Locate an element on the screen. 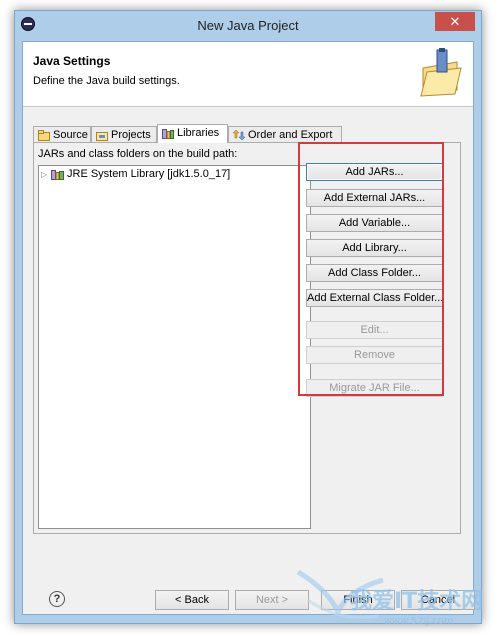 Image resolution: width=500 pixels, height=636 pixels. libraries-icon is located at coordinates (168, 133).